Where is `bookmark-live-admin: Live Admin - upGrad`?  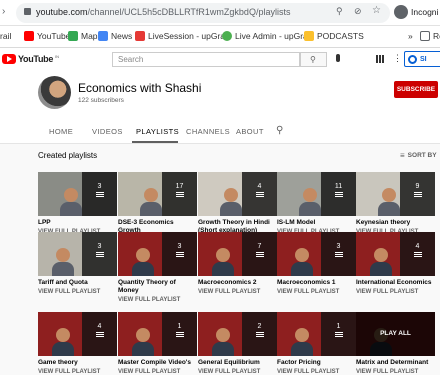
bookmark-live-admin: Live Admin - upGrad is located at coordinates (267, 36).